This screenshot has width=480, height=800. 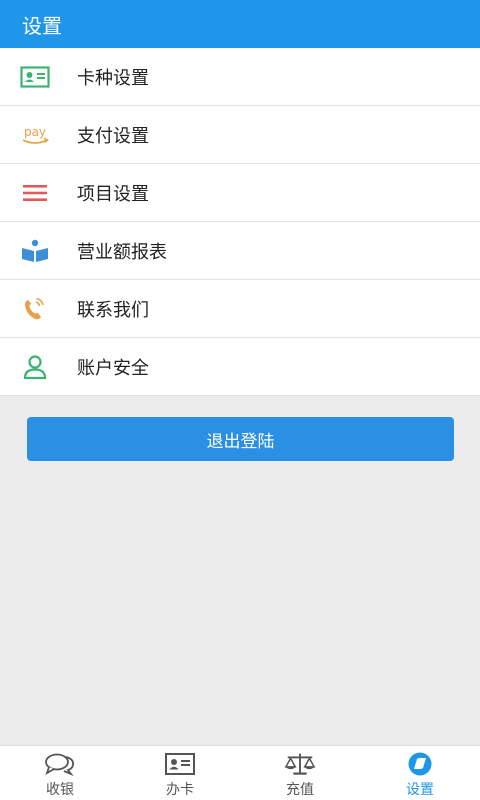 I want to click on logout-button: 退出登陆, so click(x=240, y=439).